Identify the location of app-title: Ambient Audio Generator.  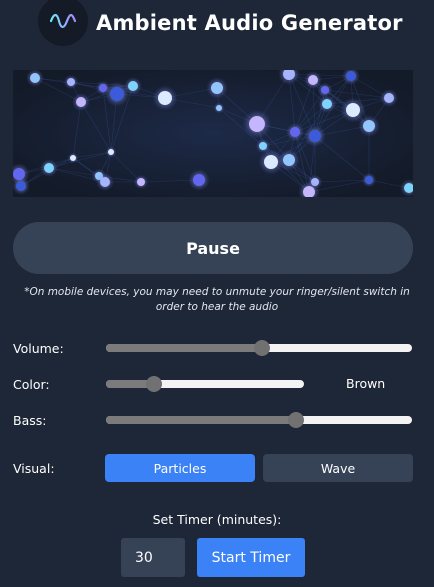
(249, 23).